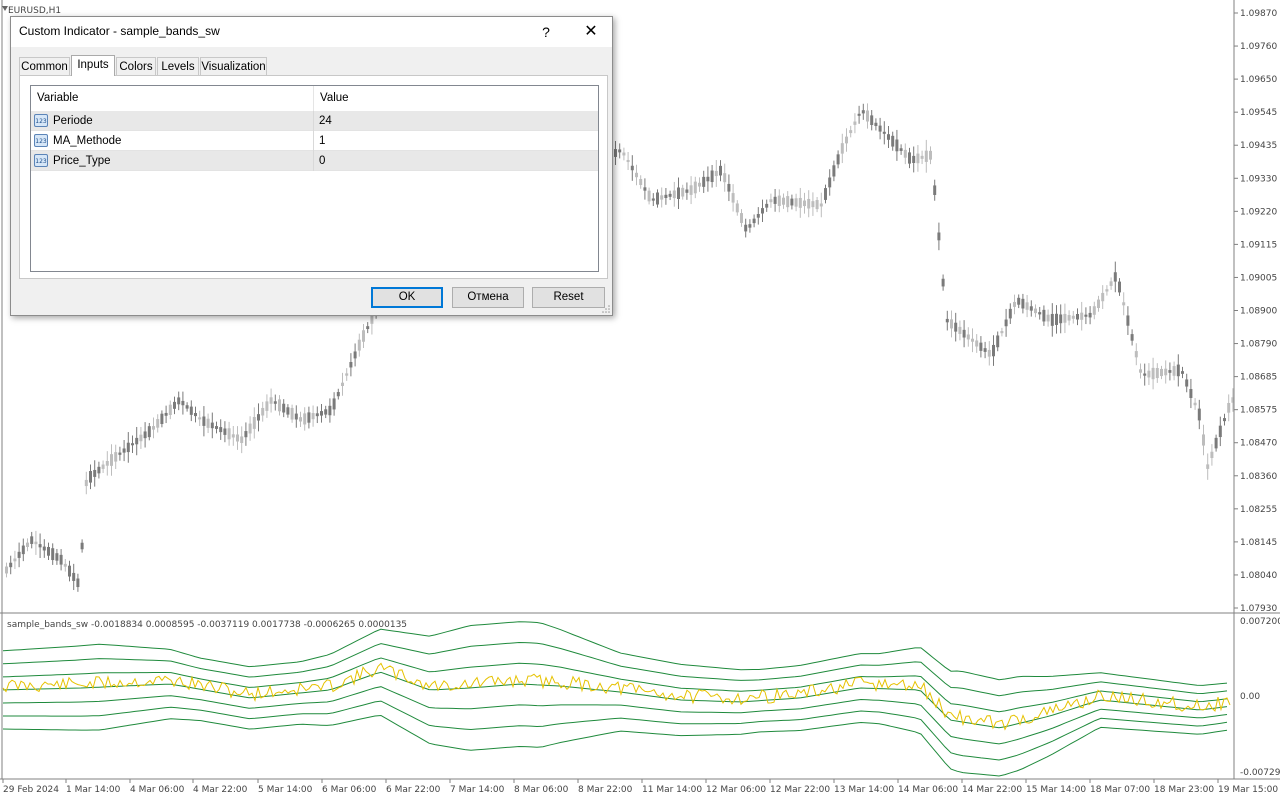 Image resolution: width=1280 pixels, height=804 pixels. I want to click on price-tick-label: 1.09005, so click(1258, 278).